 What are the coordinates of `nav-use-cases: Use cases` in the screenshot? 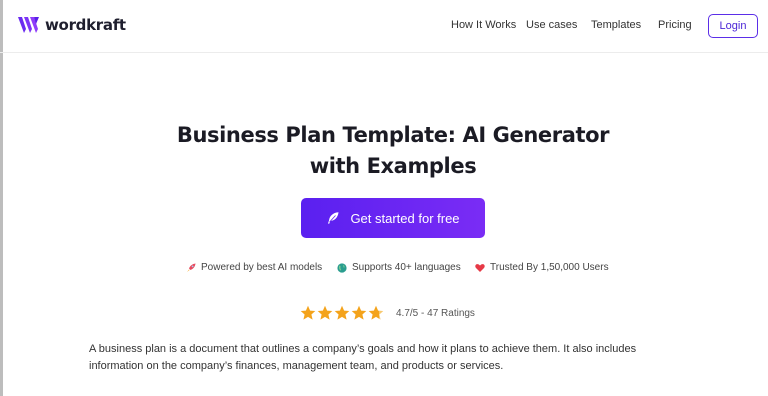 It's located at (551, 25).